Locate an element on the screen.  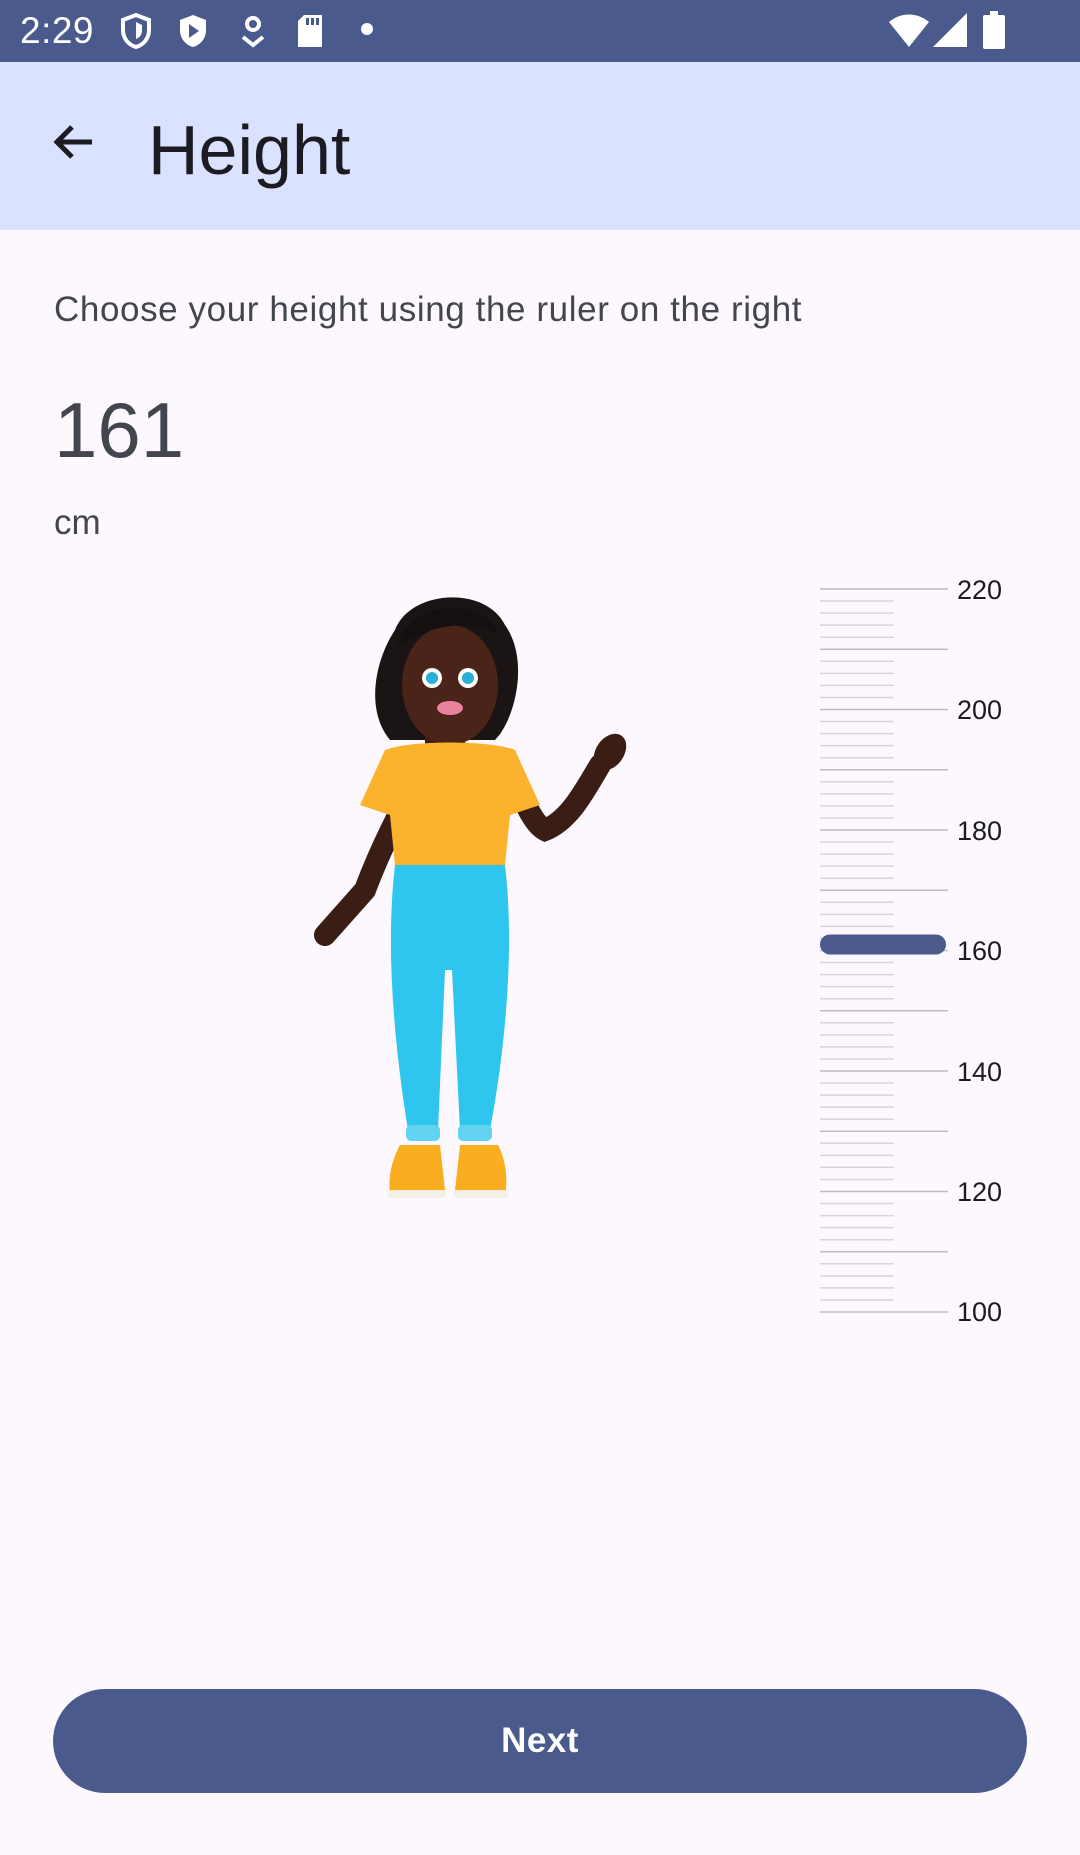
ruler-label: 100 is located at coordinates (979, 1312).